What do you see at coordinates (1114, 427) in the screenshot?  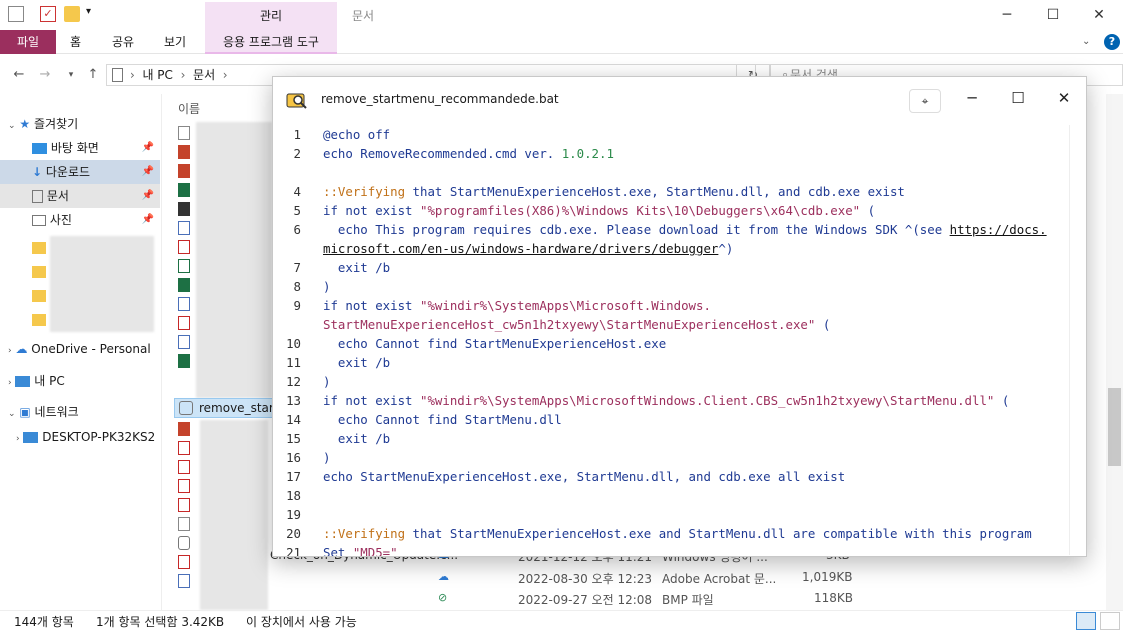 I see `explorer-scrollbar-thumb` at bounding box center [1114, 427].